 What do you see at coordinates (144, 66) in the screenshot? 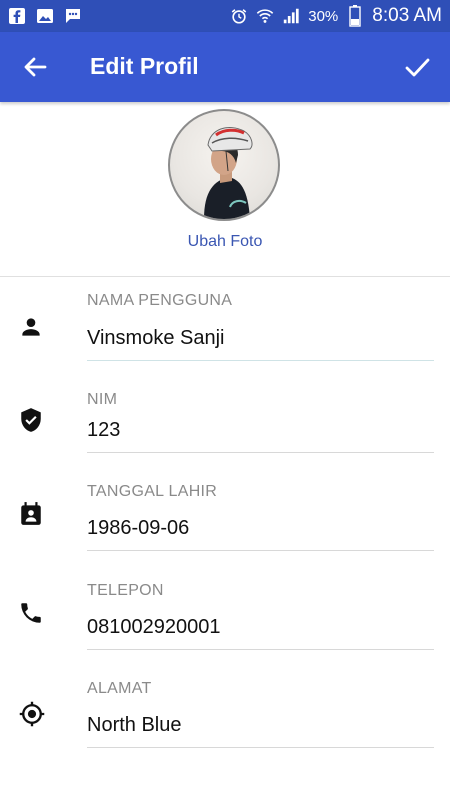
I see `page-title: Edit Profil` at bounding box center [144, 66].